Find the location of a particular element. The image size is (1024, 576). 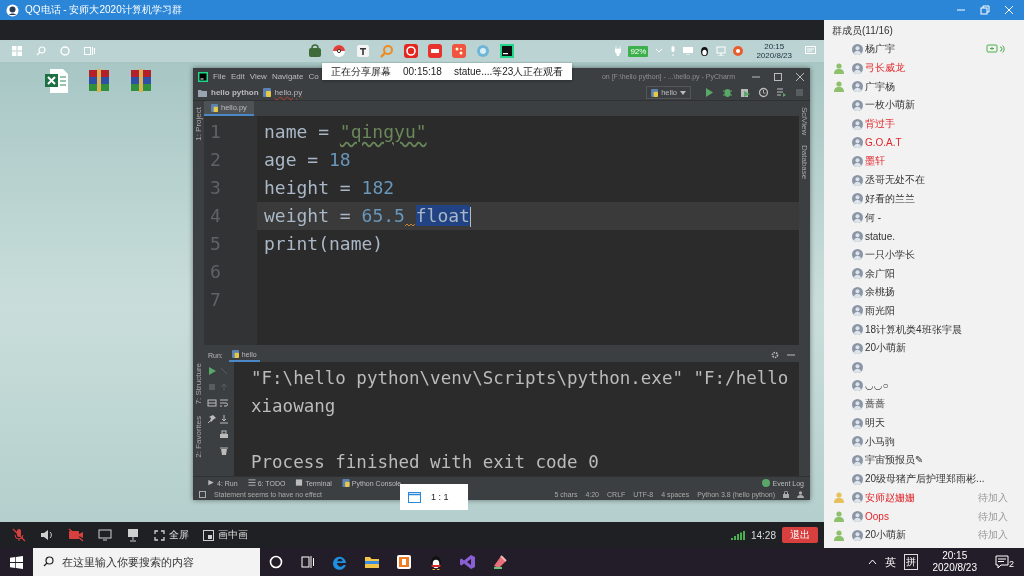

search-field: 在这里输入你要搜索的内容 is located at coordinates (146, 562).